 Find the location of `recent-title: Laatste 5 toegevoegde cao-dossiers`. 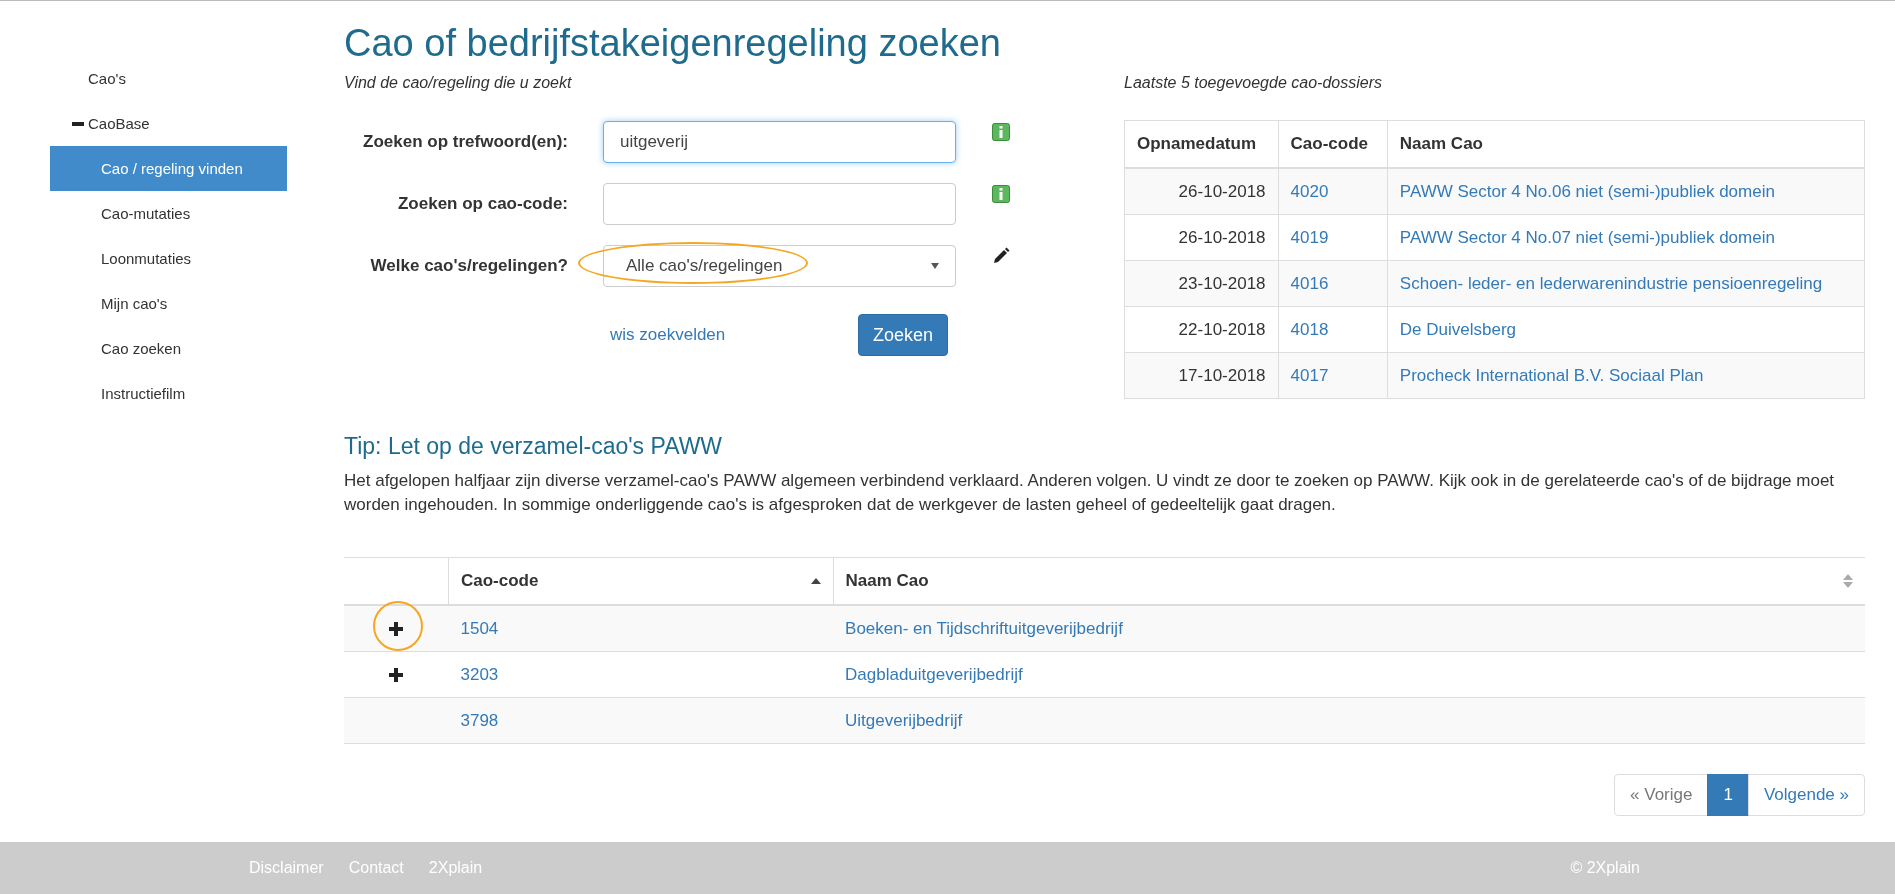

recent-title: Laatste 5 toegevoegde cao-dossiers is located at coordinates (1253, 83).